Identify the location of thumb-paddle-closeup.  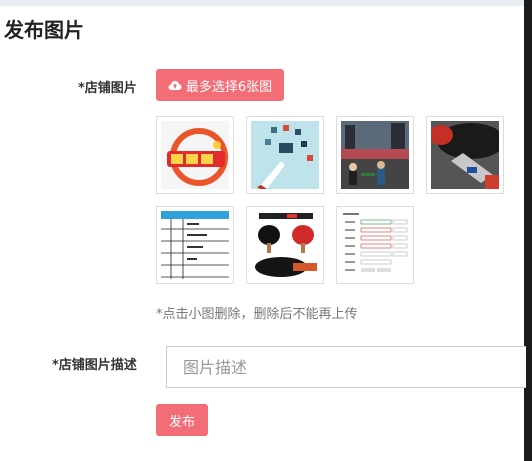
(465, 155).